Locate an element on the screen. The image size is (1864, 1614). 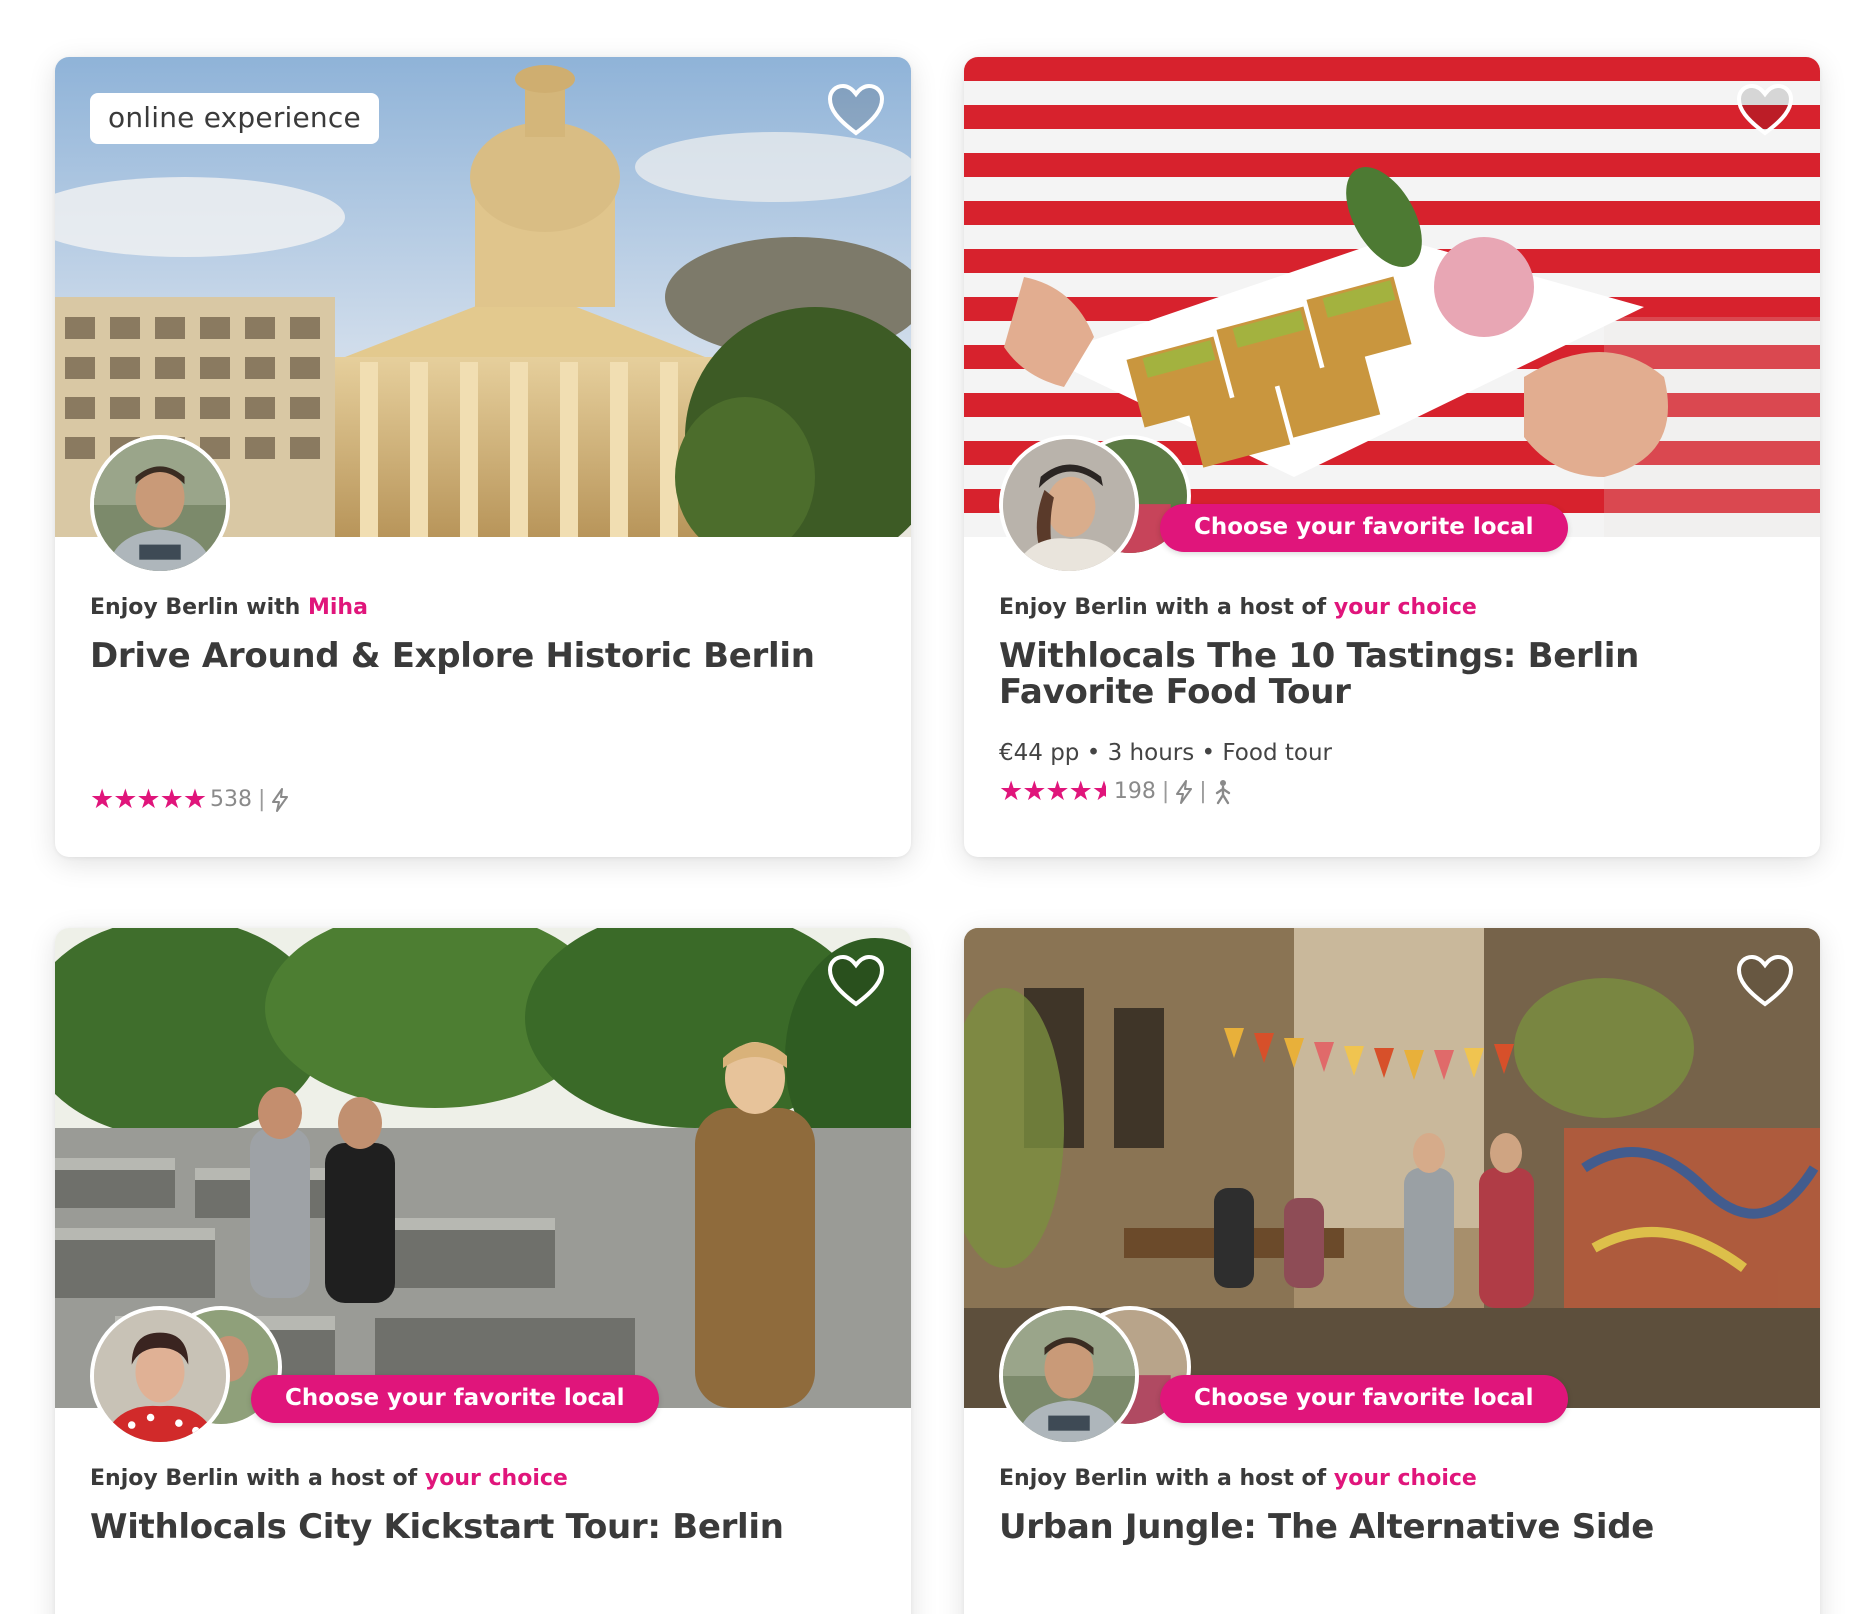
experience-title: Withlocals City Kickstart Tour: Berlin is located at coordinates (483, 1527).